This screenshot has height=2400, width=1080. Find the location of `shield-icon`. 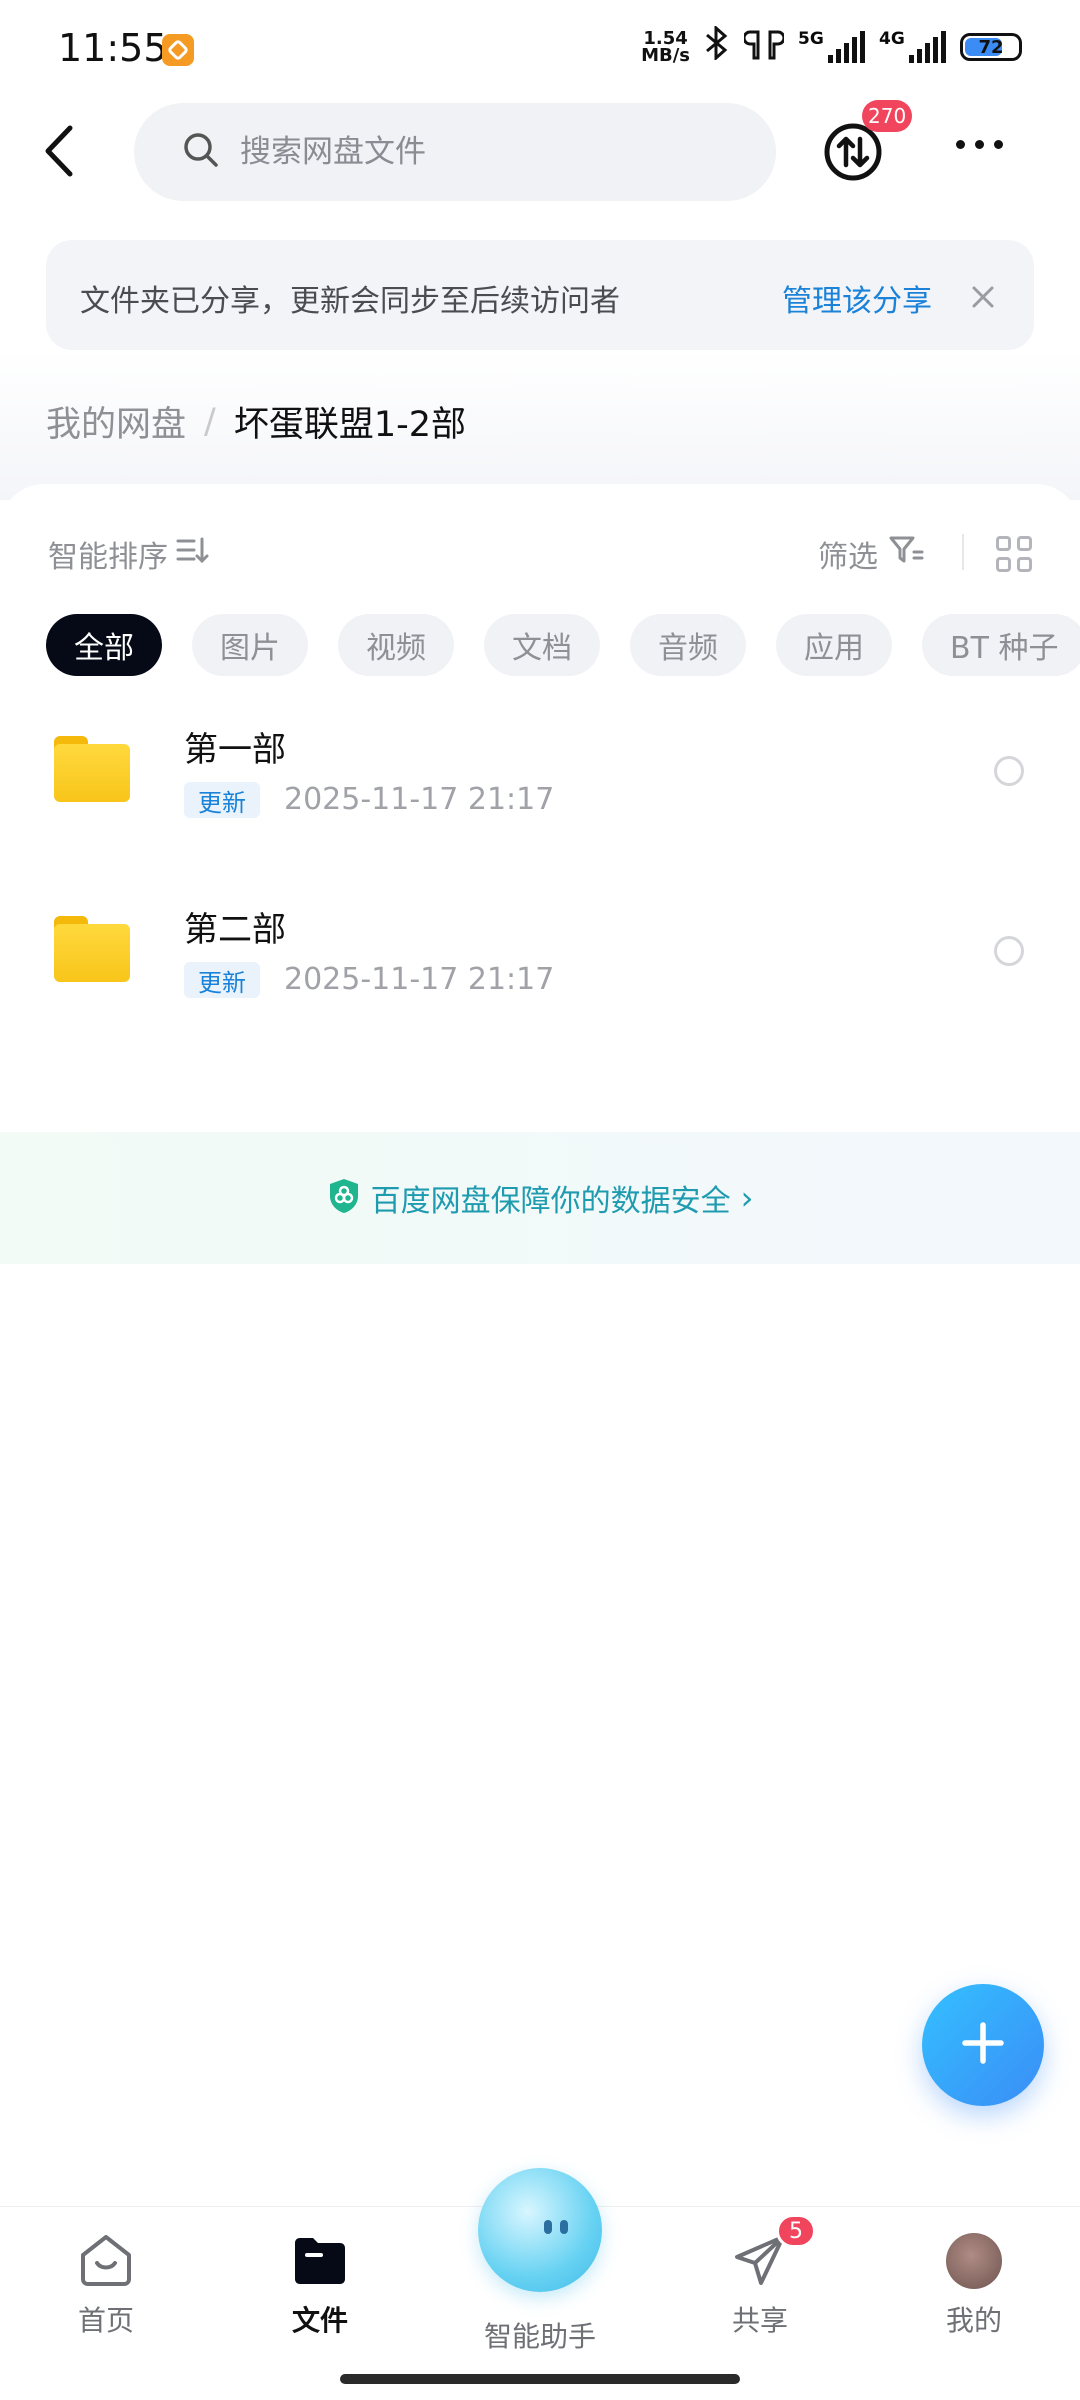

shield-icon is located at coordinates (344, 1198).